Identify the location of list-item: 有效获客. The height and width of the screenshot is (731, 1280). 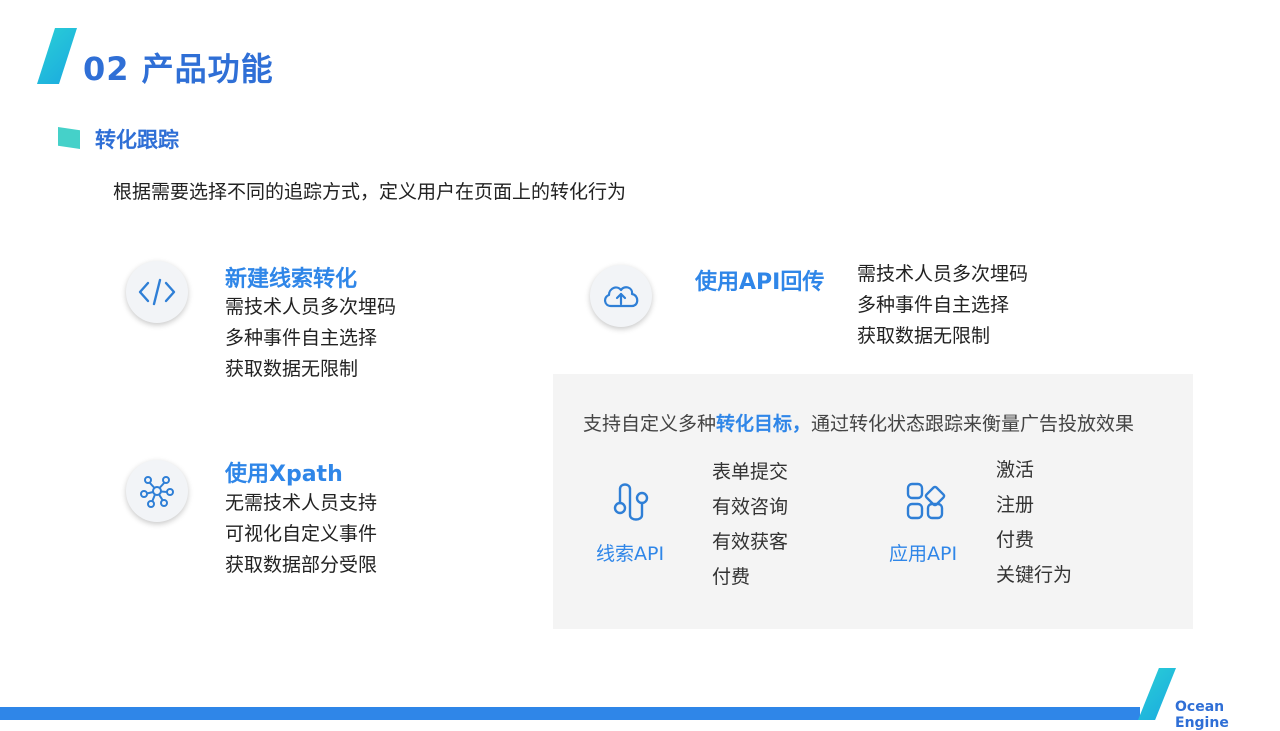
(750, 542).